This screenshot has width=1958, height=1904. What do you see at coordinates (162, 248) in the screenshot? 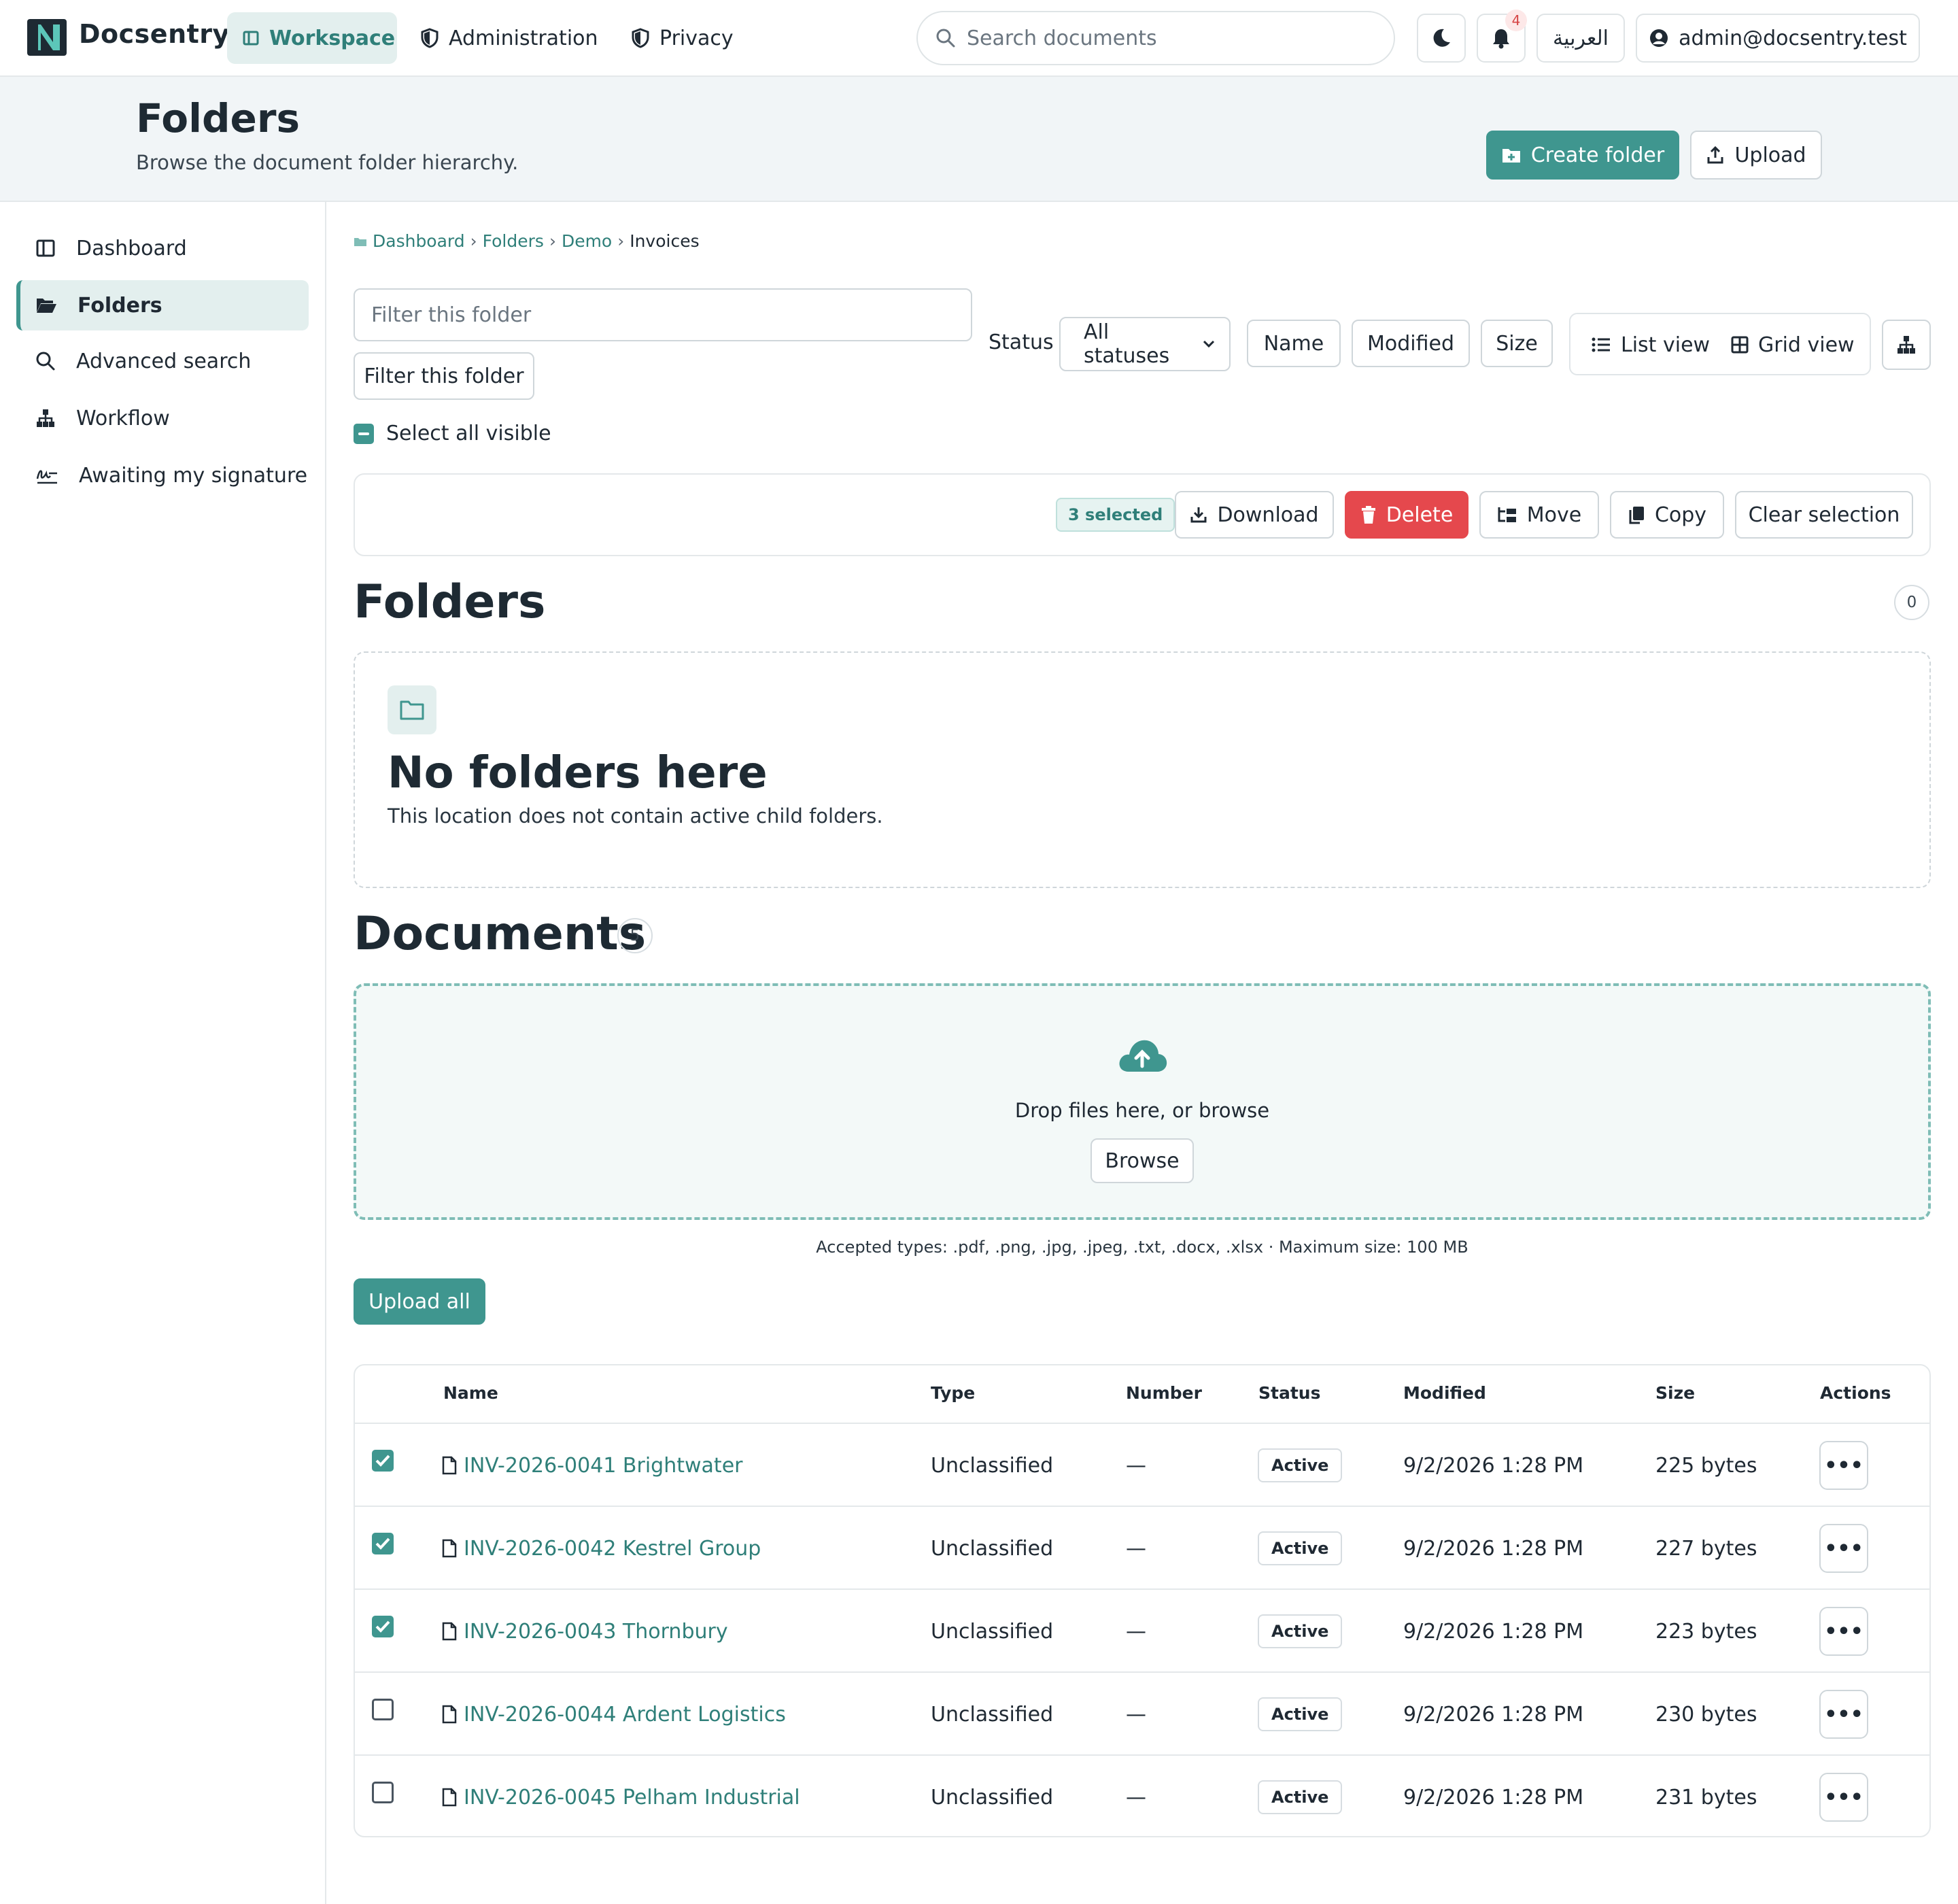
I see `sidebar-item-dashboard: Dashboard` at bounding box center [162, 248].